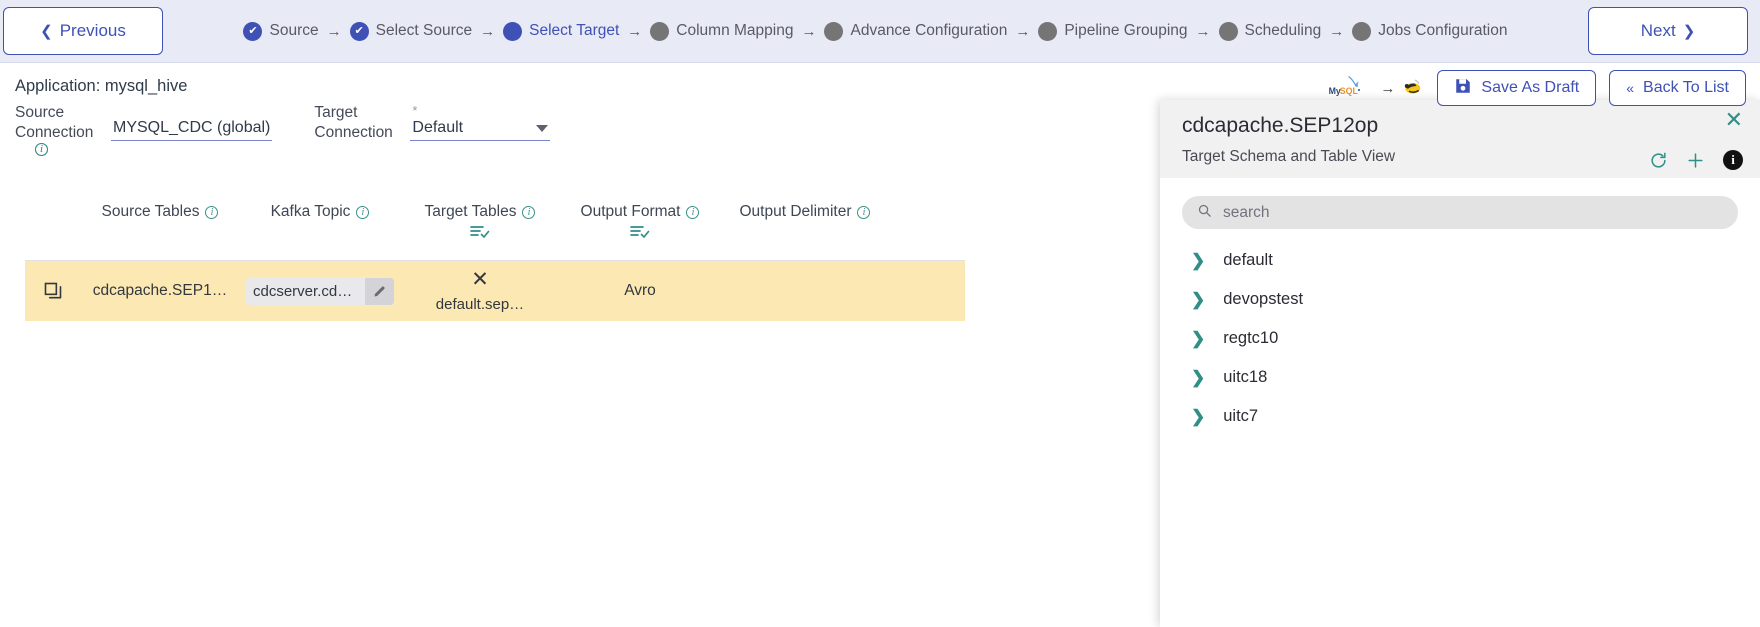 The image size is (1760, 627). I want to click on target-connection-group: Target Connection * Default i, so click(293, 127).